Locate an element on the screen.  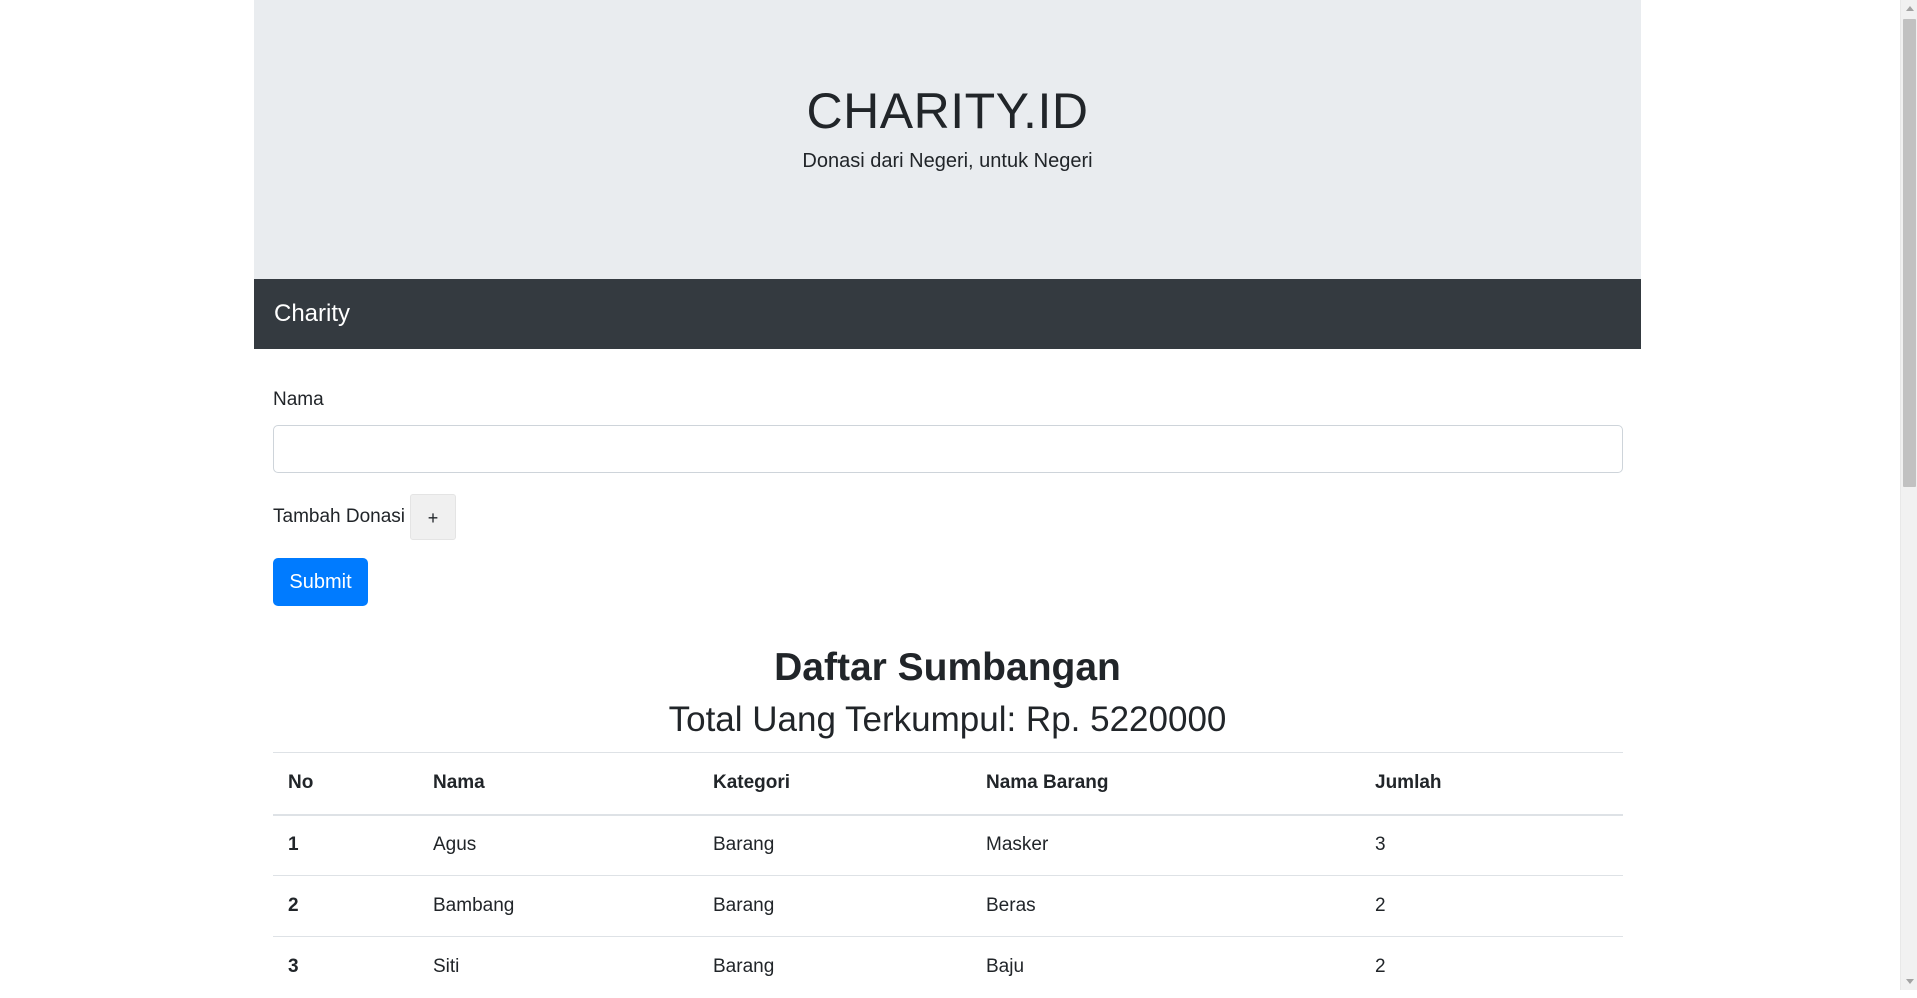
cell-nama: Siti is located at coordinates (558, 967).